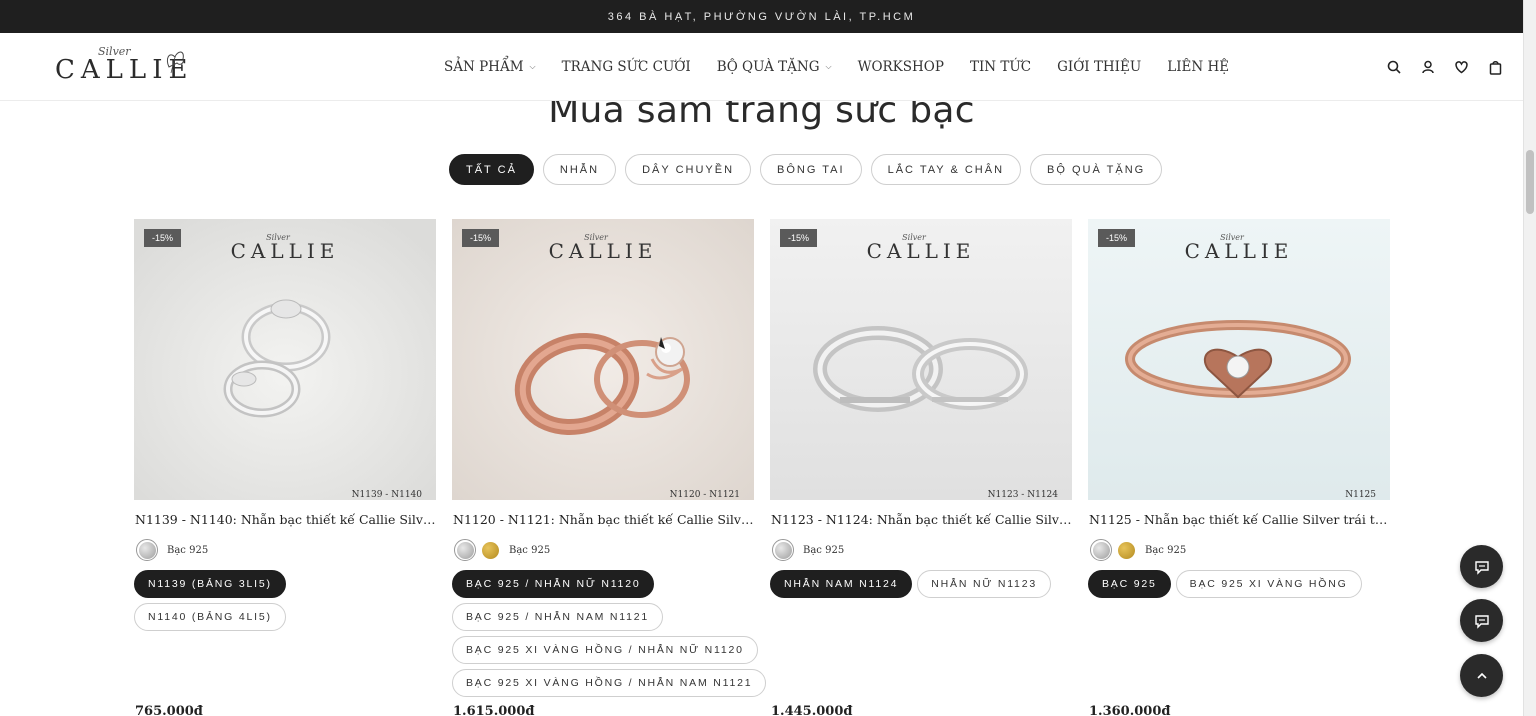 This screenshot has width=1536, height=716. I want to click on butterfly-icon, so click(175, 62).